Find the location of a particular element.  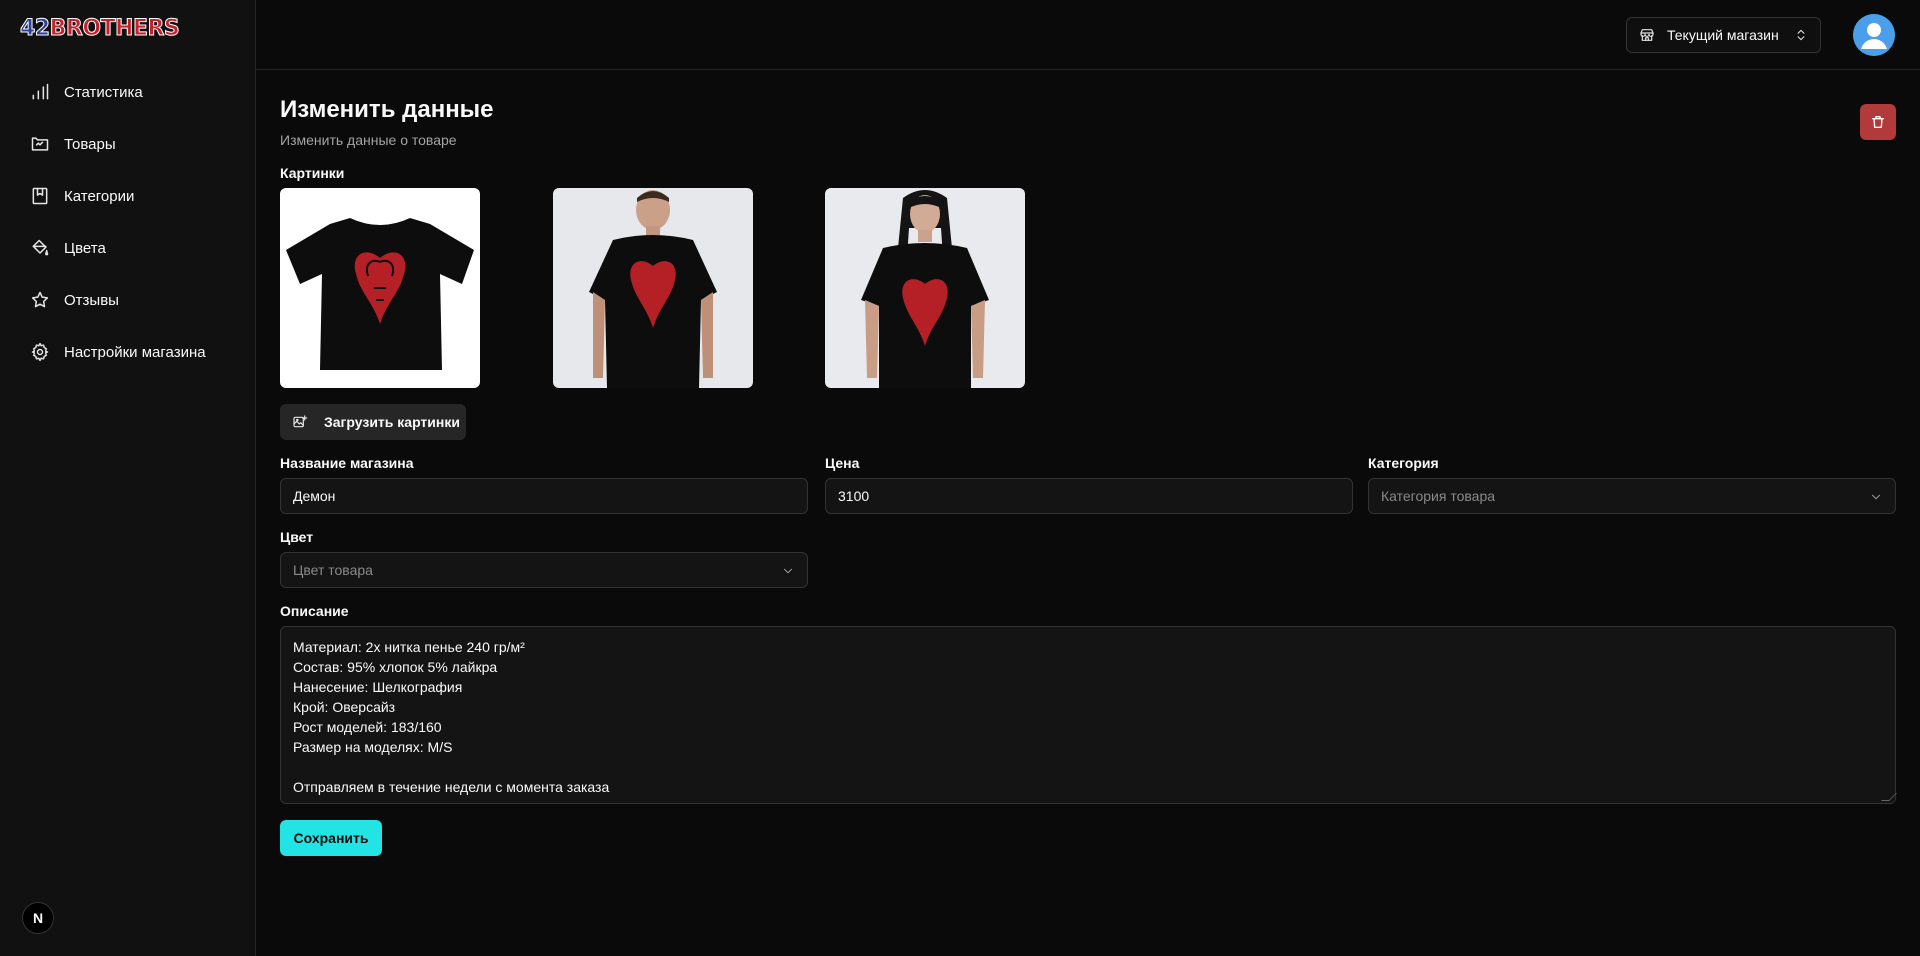

store-switcher: Текущий магазин is located at coordinates (1723, 35).